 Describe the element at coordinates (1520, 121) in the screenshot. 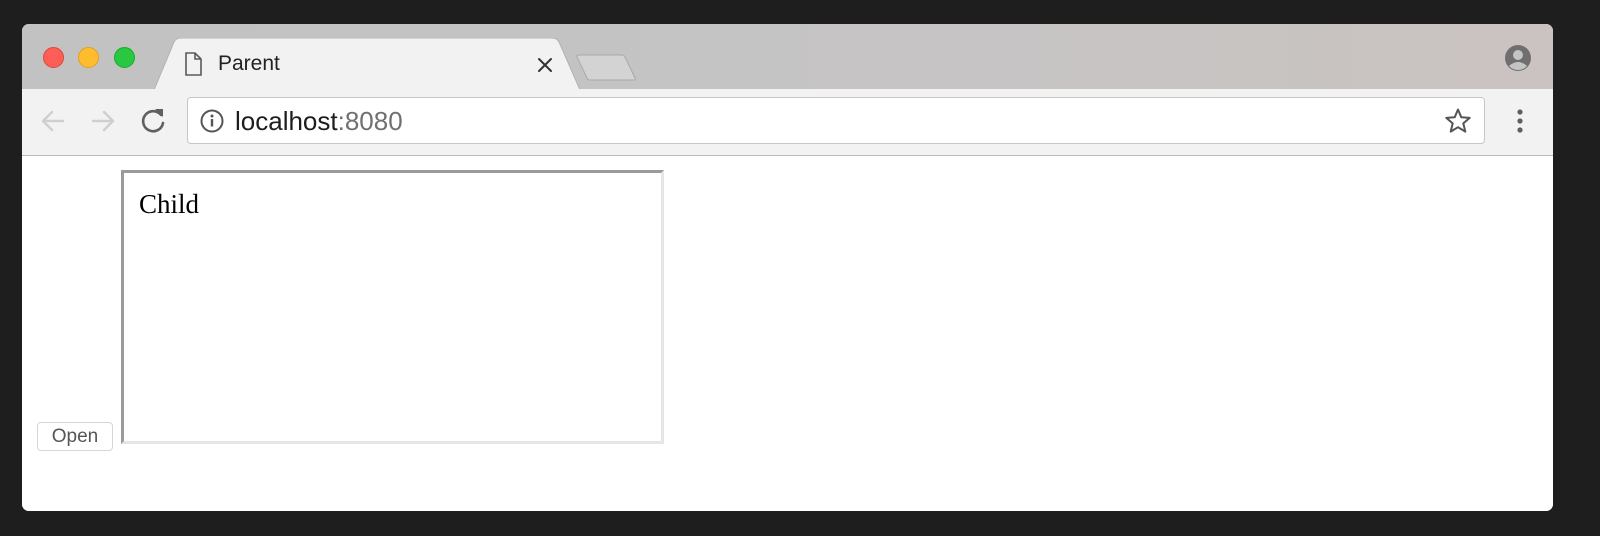

I see `menu-dots-icon` at that location.